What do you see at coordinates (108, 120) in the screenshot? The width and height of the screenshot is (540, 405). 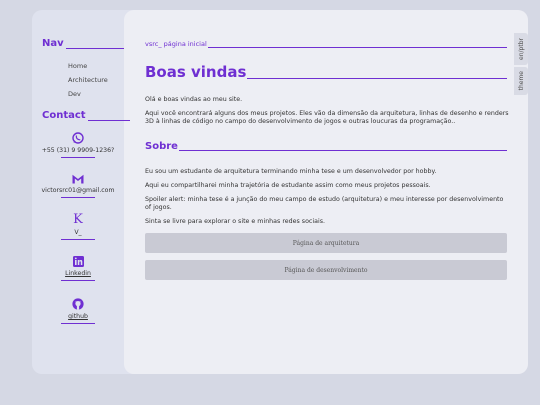 I see `contact-heading-underline` at bounding box center [108, 120].